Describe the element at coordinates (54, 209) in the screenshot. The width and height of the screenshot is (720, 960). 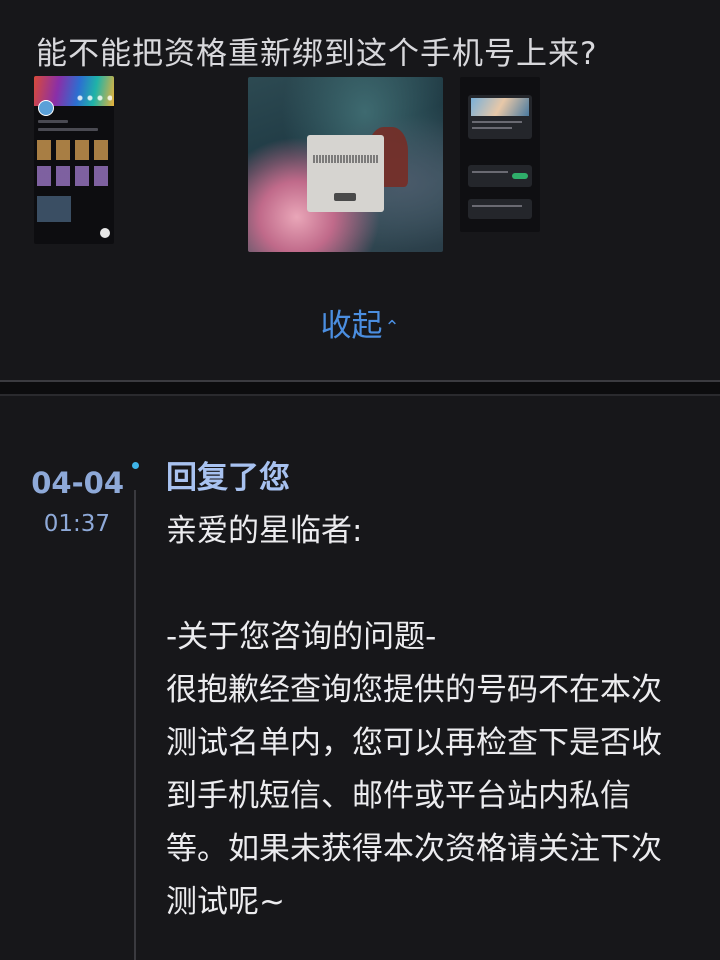
I see `content-tile` at that location.